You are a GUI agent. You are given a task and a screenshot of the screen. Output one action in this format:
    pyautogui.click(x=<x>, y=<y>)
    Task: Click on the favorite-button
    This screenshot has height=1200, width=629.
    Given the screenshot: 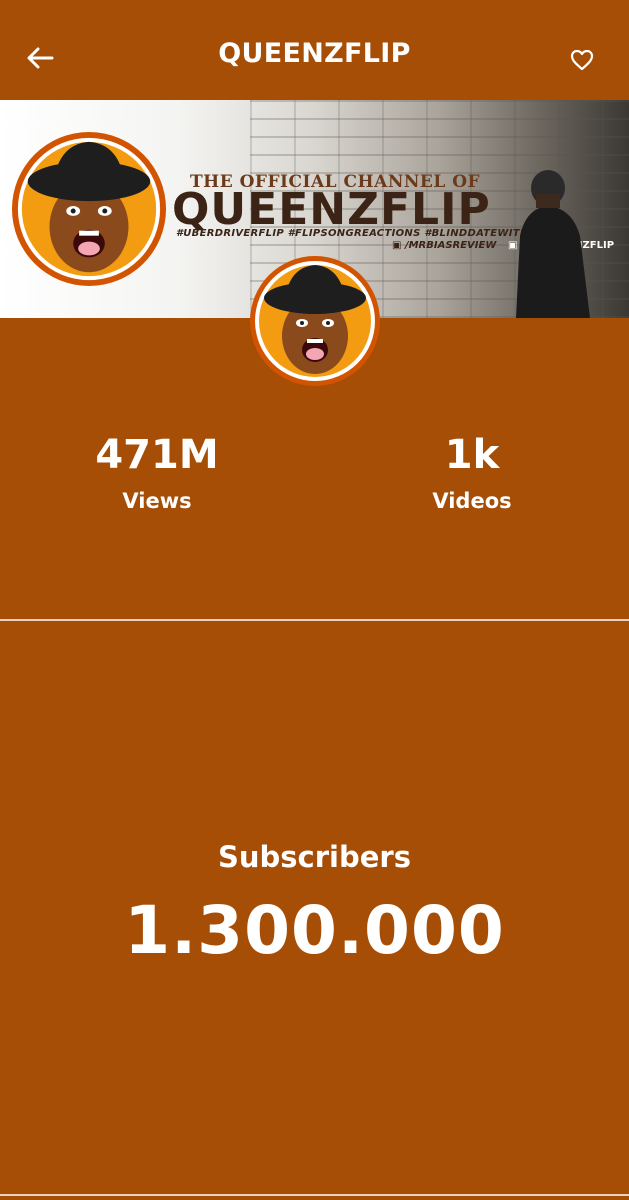 What is the action you would take?
    pyautogui.click(x=582, y=60)
    